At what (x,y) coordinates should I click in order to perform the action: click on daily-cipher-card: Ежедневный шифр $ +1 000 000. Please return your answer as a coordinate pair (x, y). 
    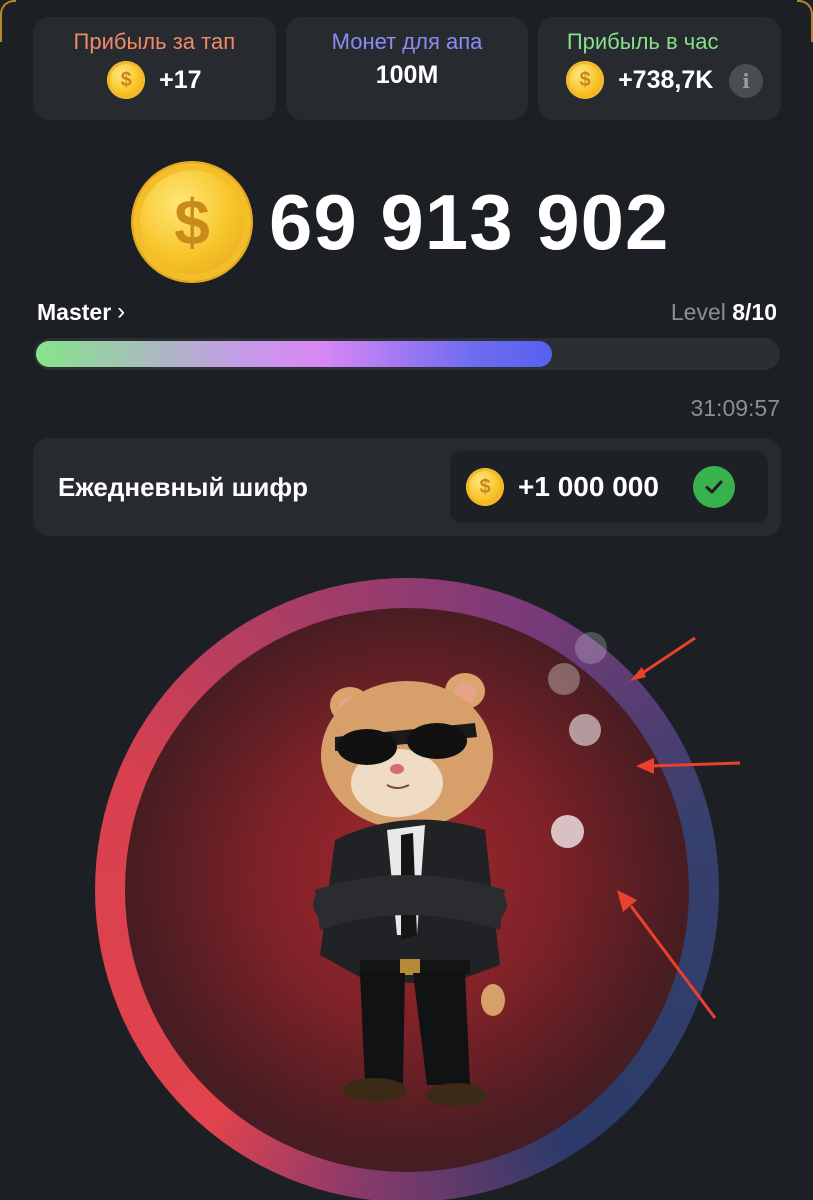
    Looking at the image, I should click on (407, 487).